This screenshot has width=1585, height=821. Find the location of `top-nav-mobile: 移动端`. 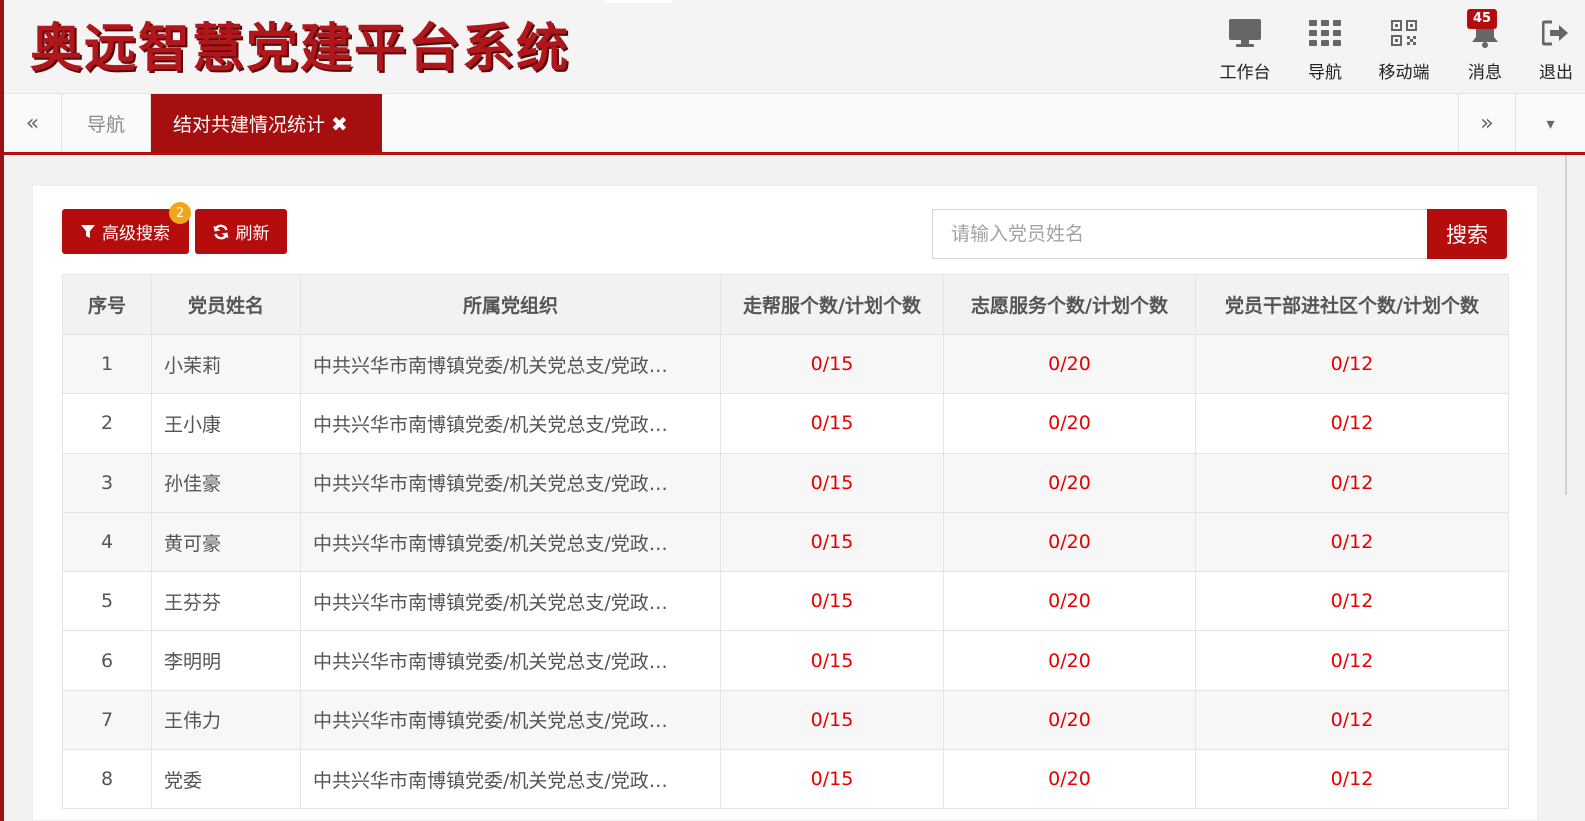

top-nav-mobile: 移动端 is located at coordinates (1404, 46).